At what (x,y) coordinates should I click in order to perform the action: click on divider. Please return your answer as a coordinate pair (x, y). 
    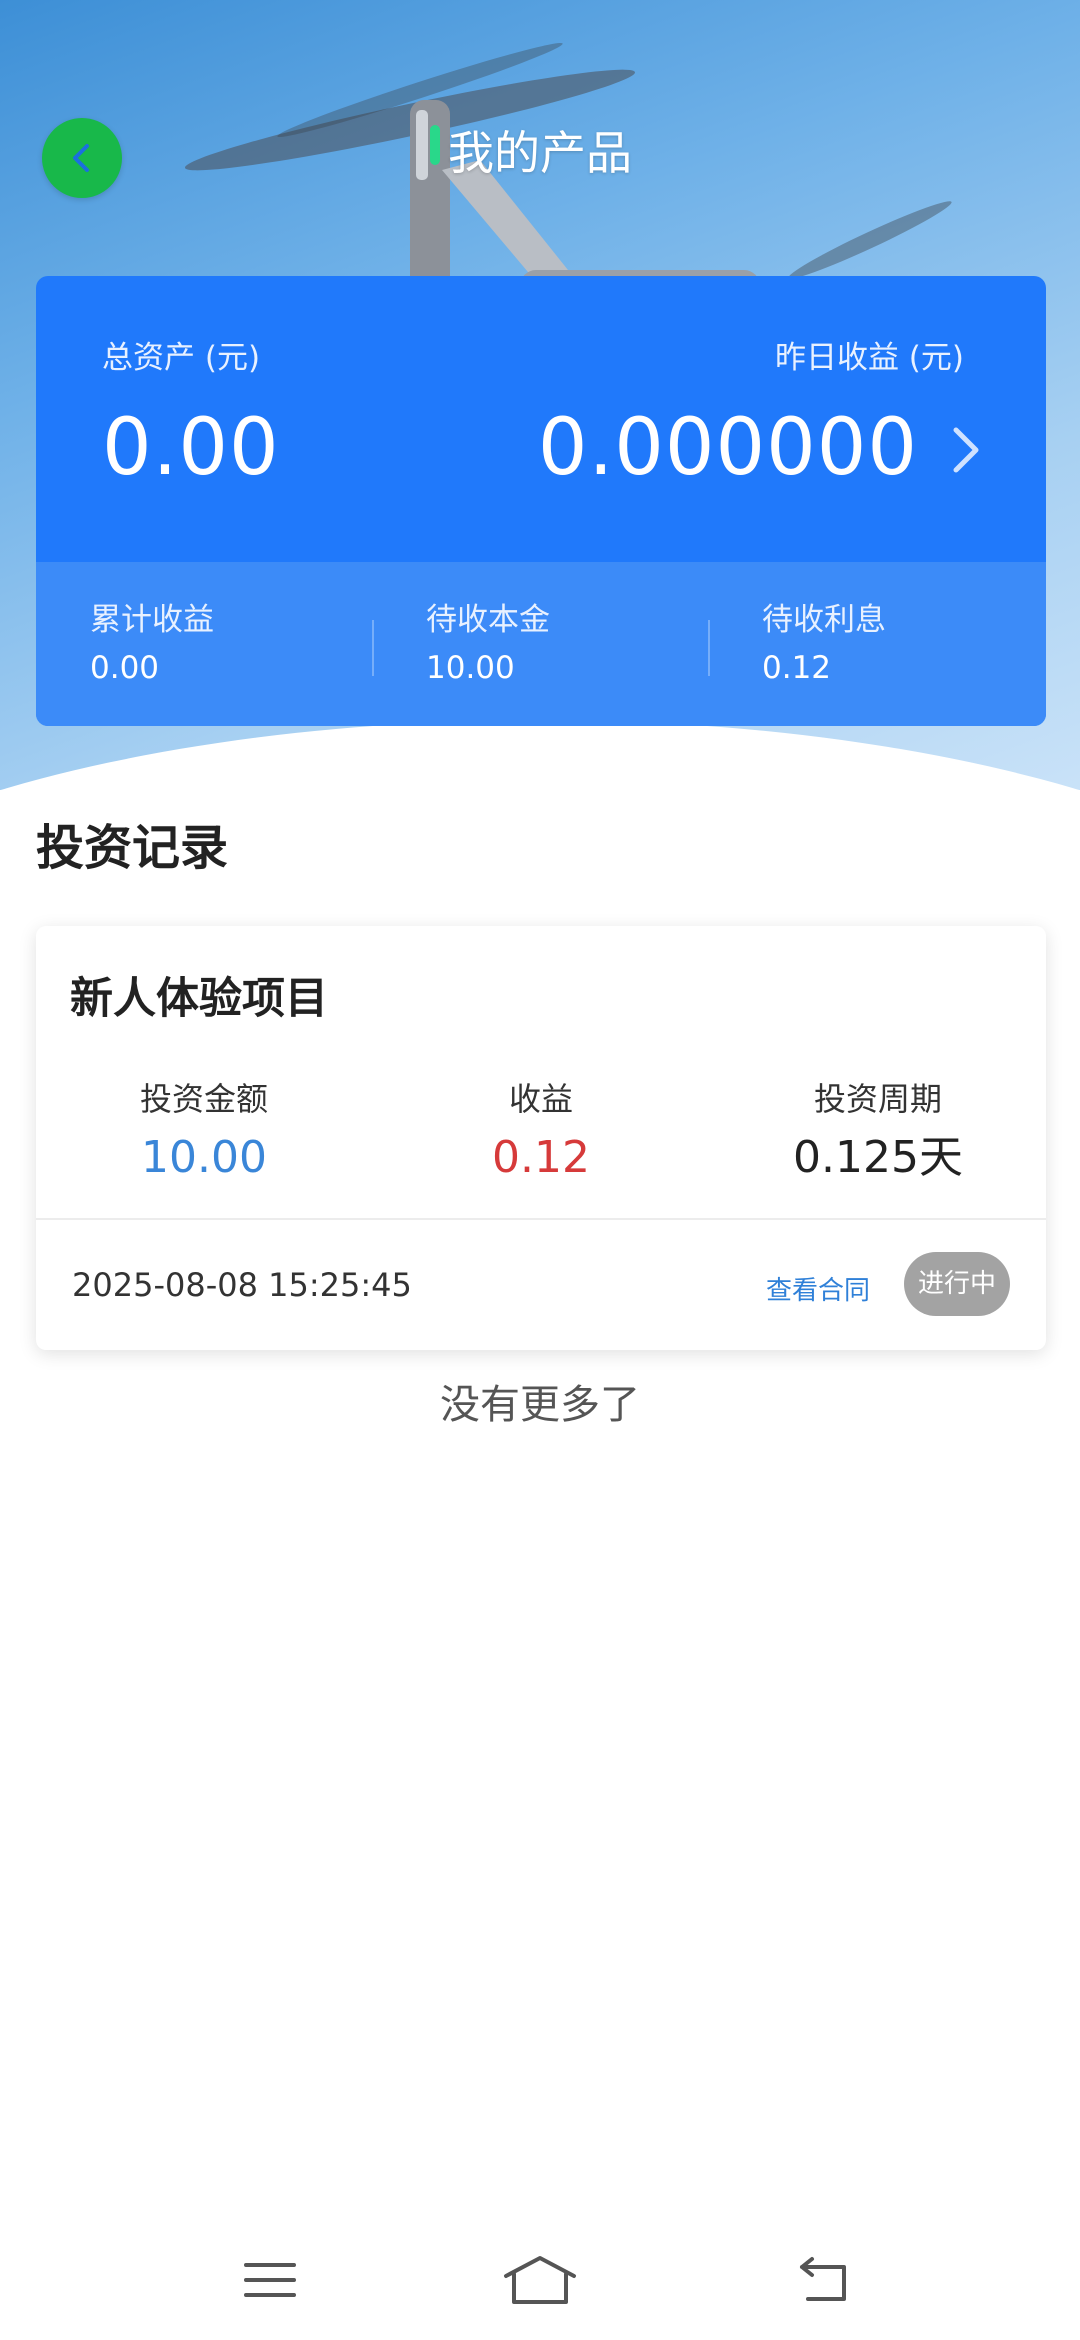
    Looking at the image, I should click on (541, 1219).